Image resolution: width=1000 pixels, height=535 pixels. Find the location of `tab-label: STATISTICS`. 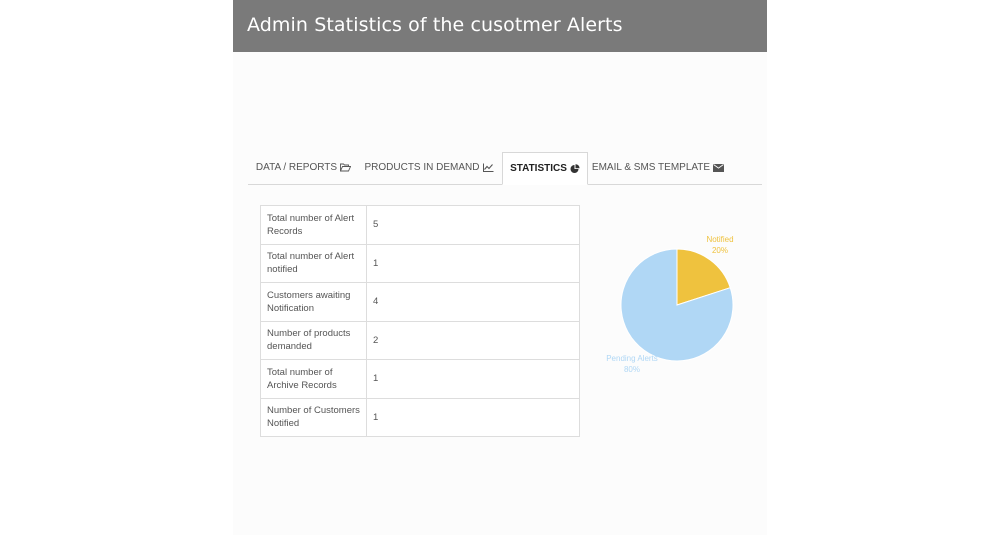

tab-label: STATISTICS is located at coordinates (538, 168).